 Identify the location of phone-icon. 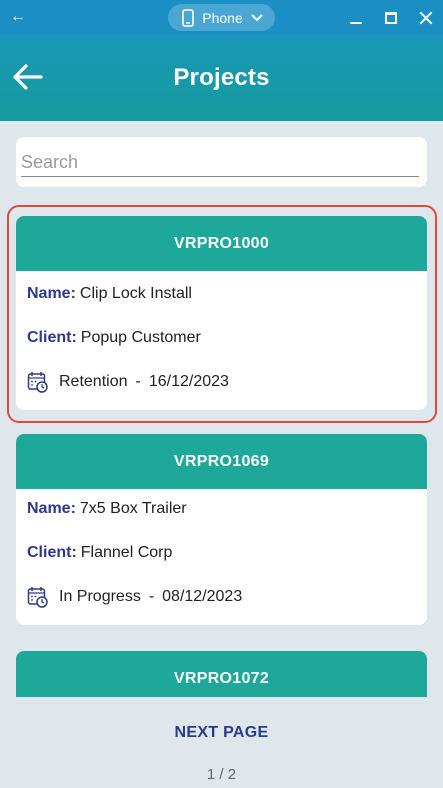
(188, 17).